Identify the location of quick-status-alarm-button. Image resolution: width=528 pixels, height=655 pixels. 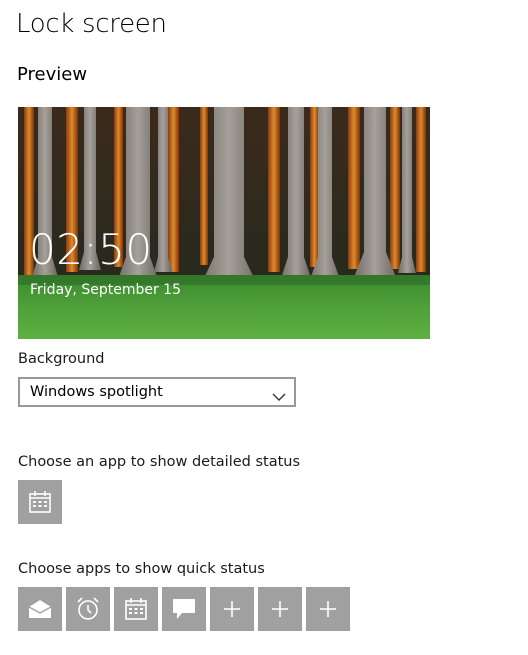
(88, 609).